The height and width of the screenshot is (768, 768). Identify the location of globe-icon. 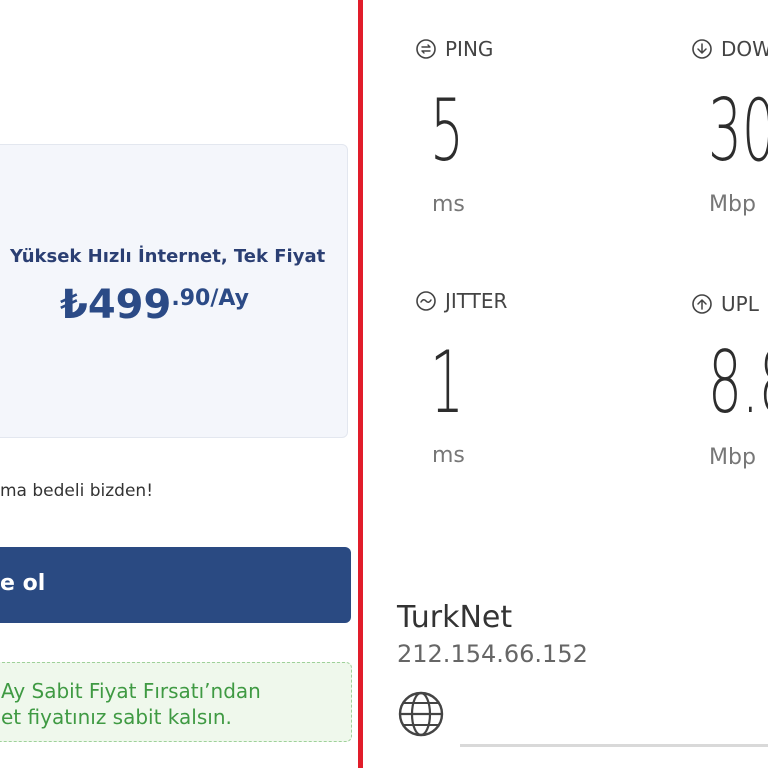
(421, 714).